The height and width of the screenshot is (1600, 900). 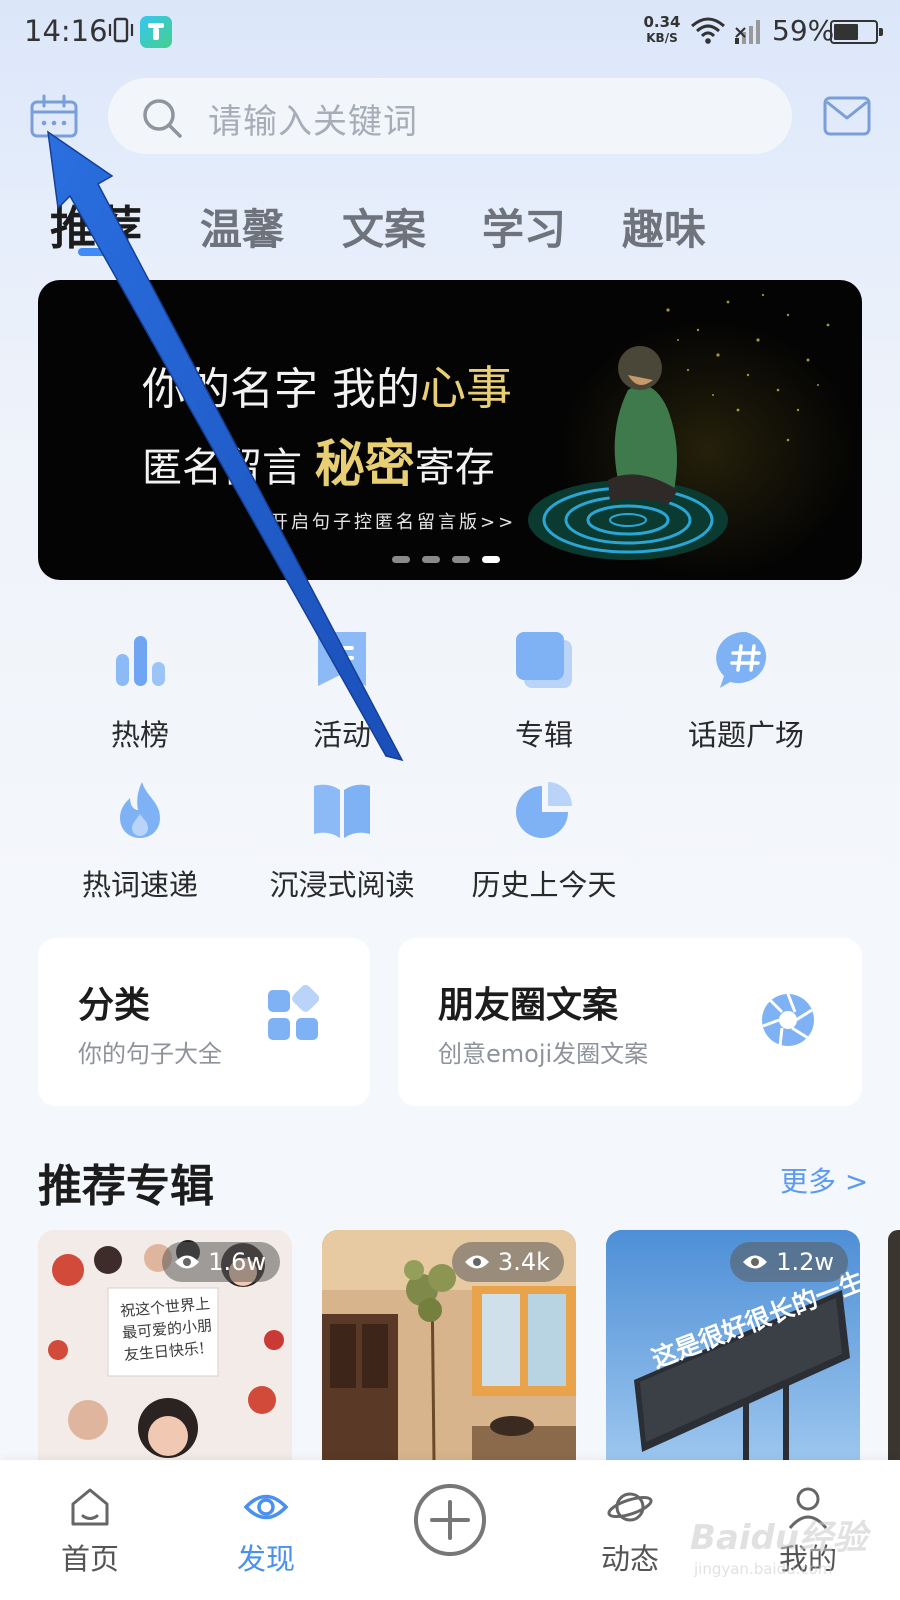 What do you see at coordinates (629, 1559) in the screenshot?
I see `nav-label: 动态` at bounding box center [629, 1559].